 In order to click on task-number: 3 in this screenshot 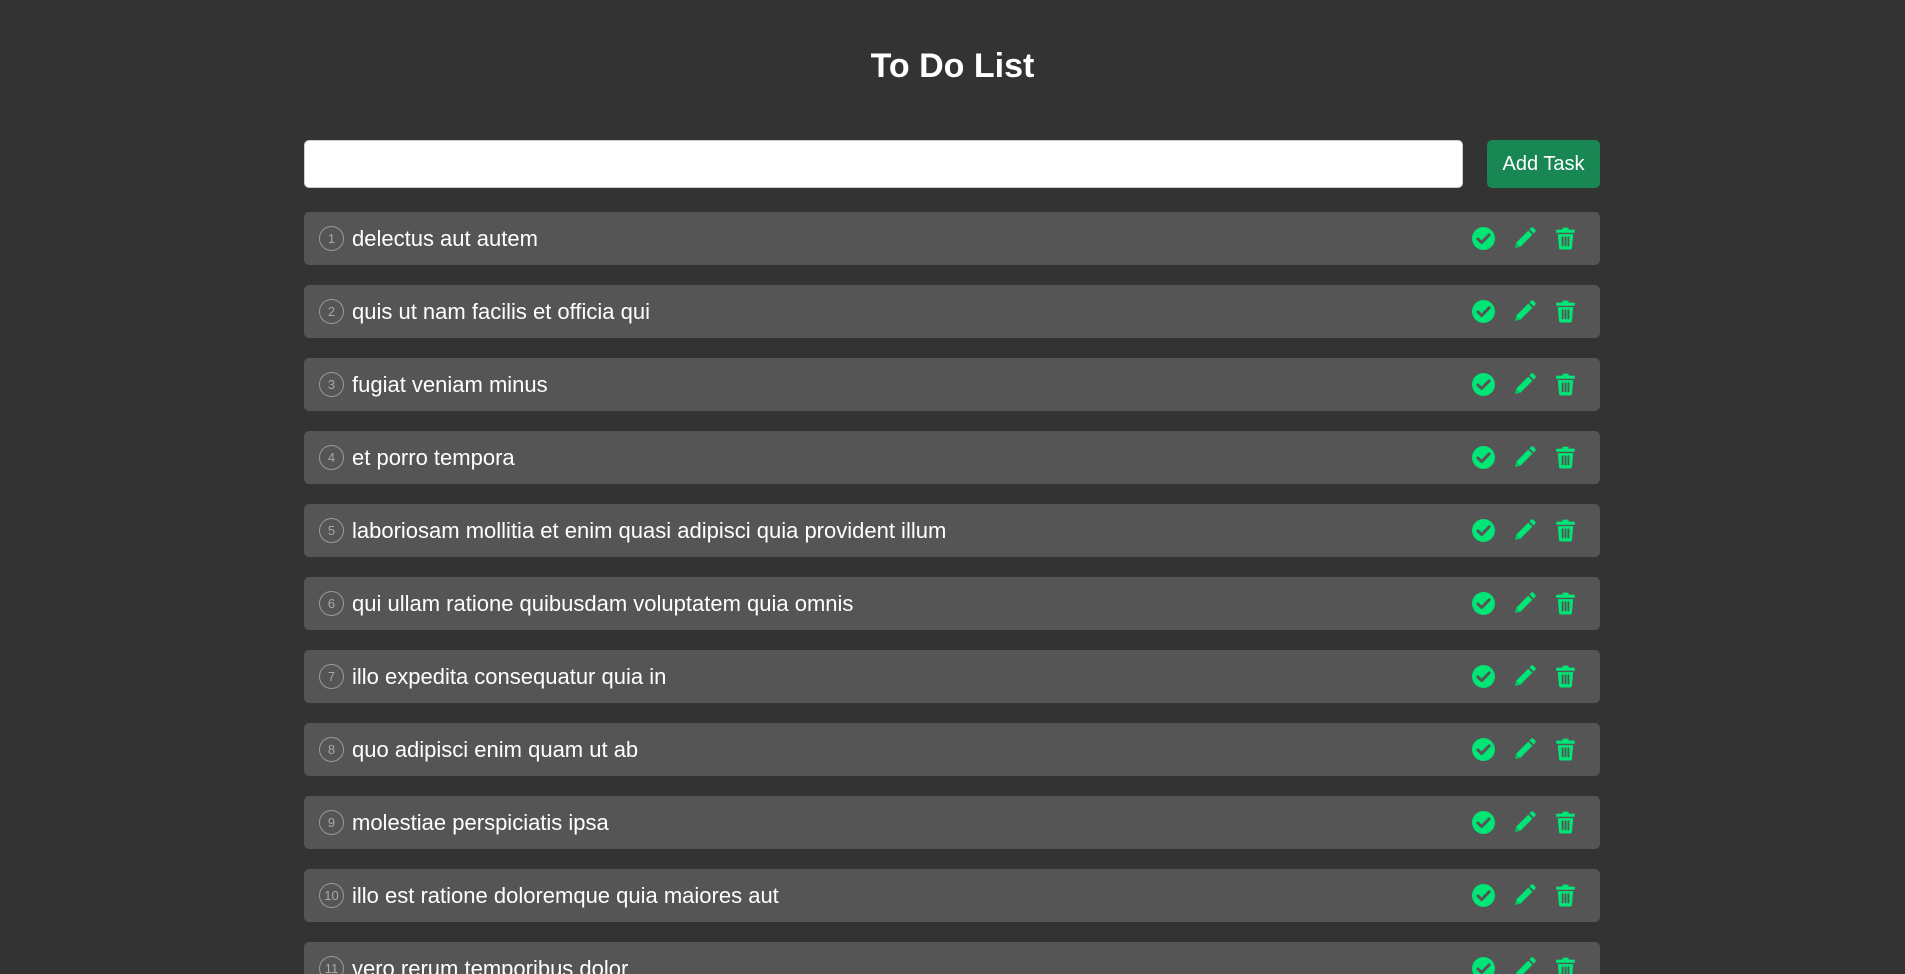, I will do `click(331, 384)`.